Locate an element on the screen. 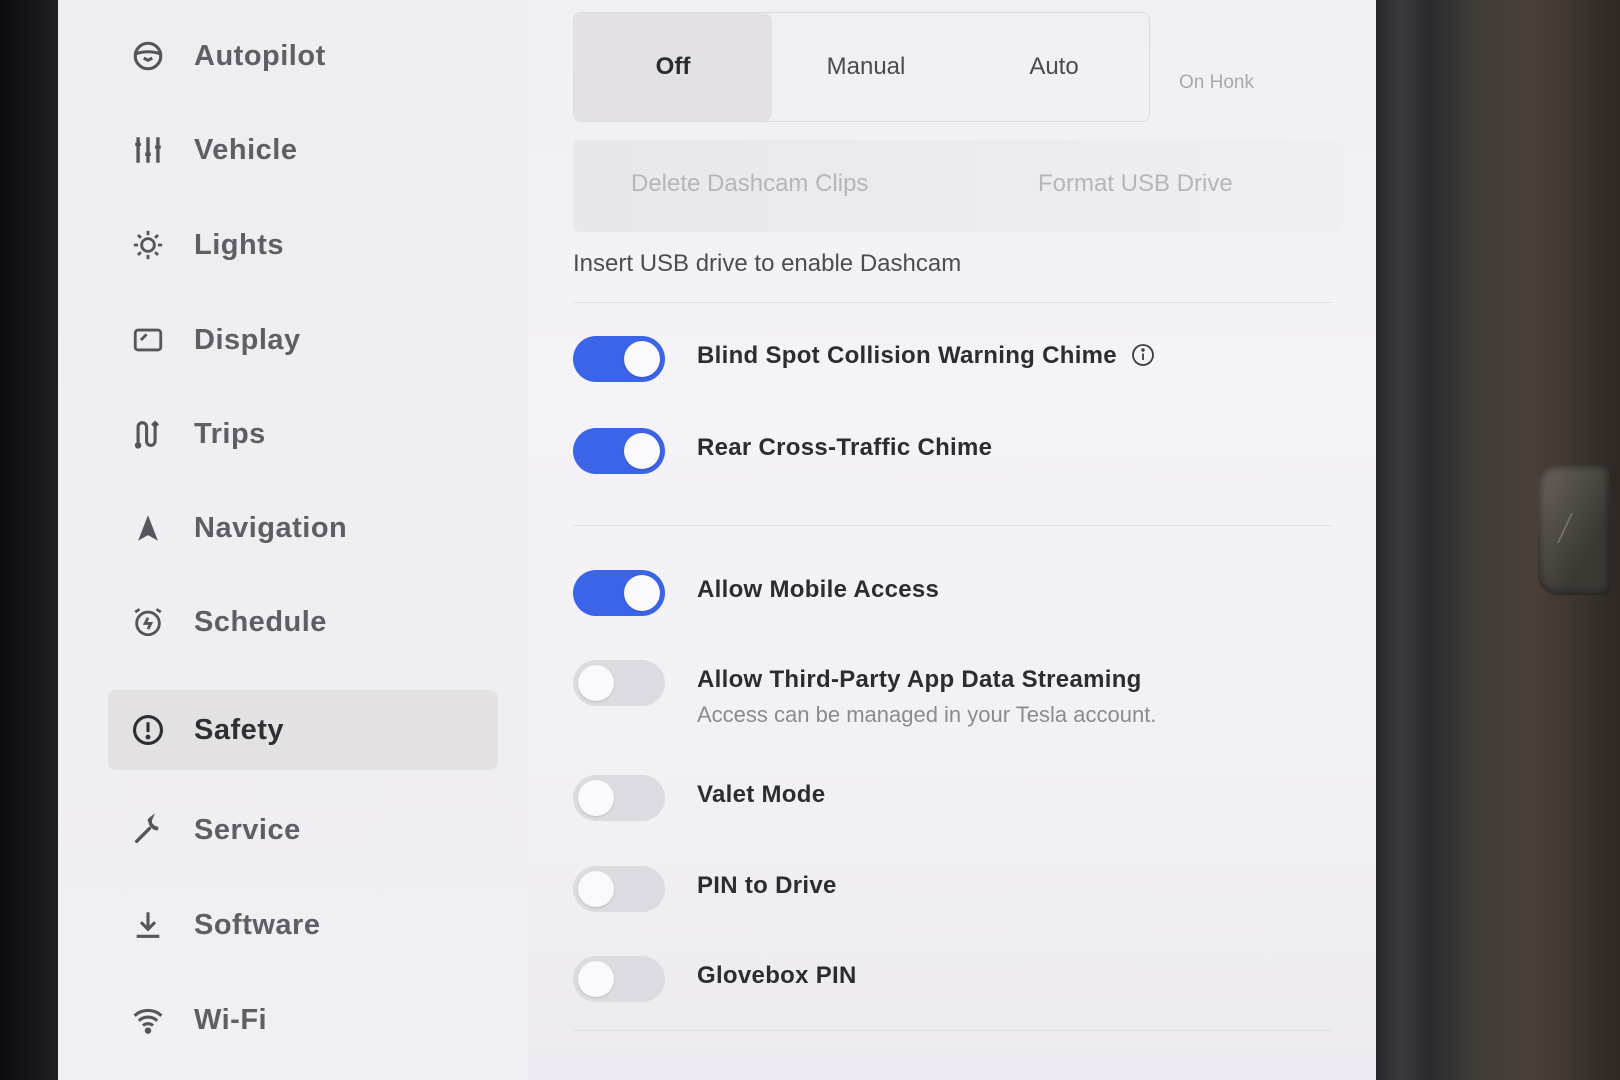  blind-spot-chime-label: Blind Spot Collision Warning Chime is located at coordinates (907, 355).